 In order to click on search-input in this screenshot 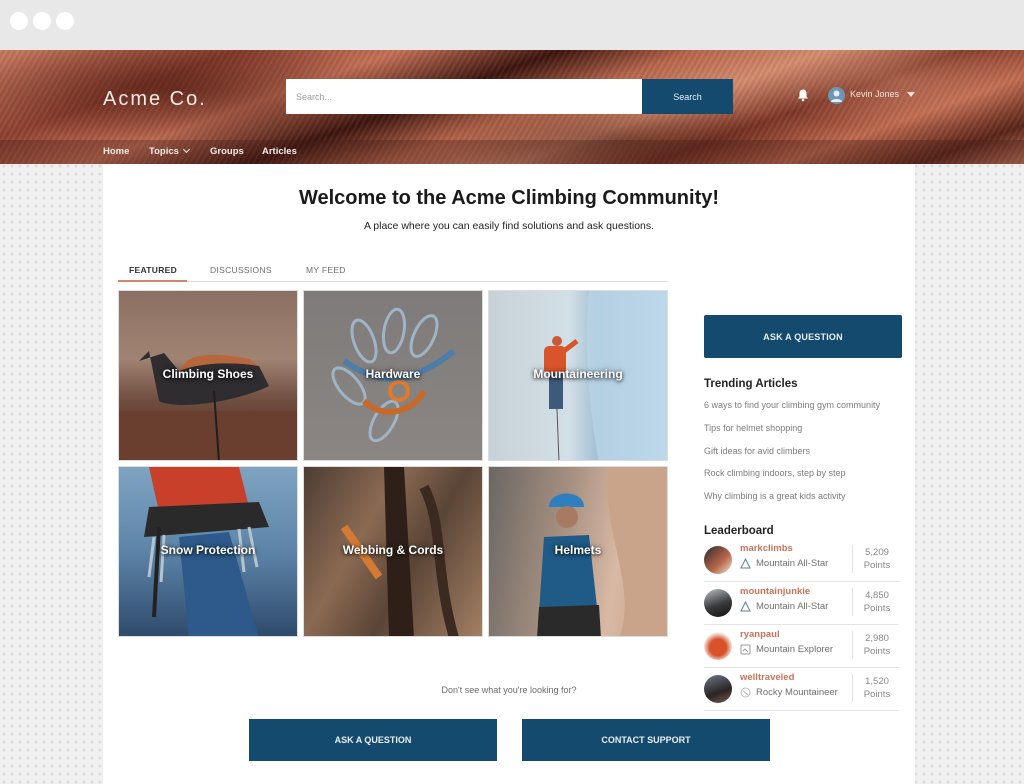, I will do `click(464, 96)`.